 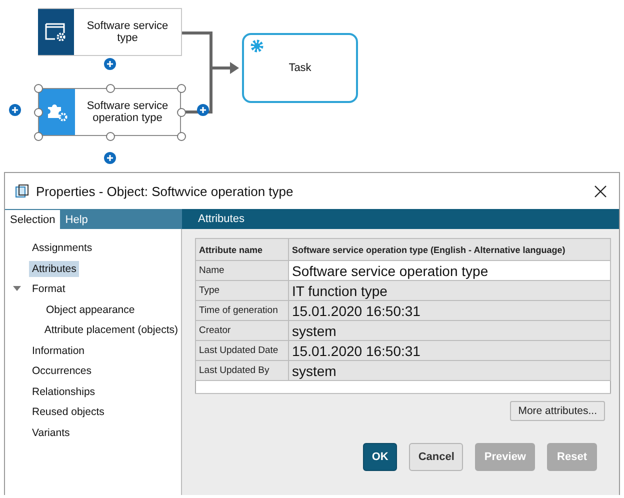 I want to click on window-gear-icon, so click(x=56, y=32).